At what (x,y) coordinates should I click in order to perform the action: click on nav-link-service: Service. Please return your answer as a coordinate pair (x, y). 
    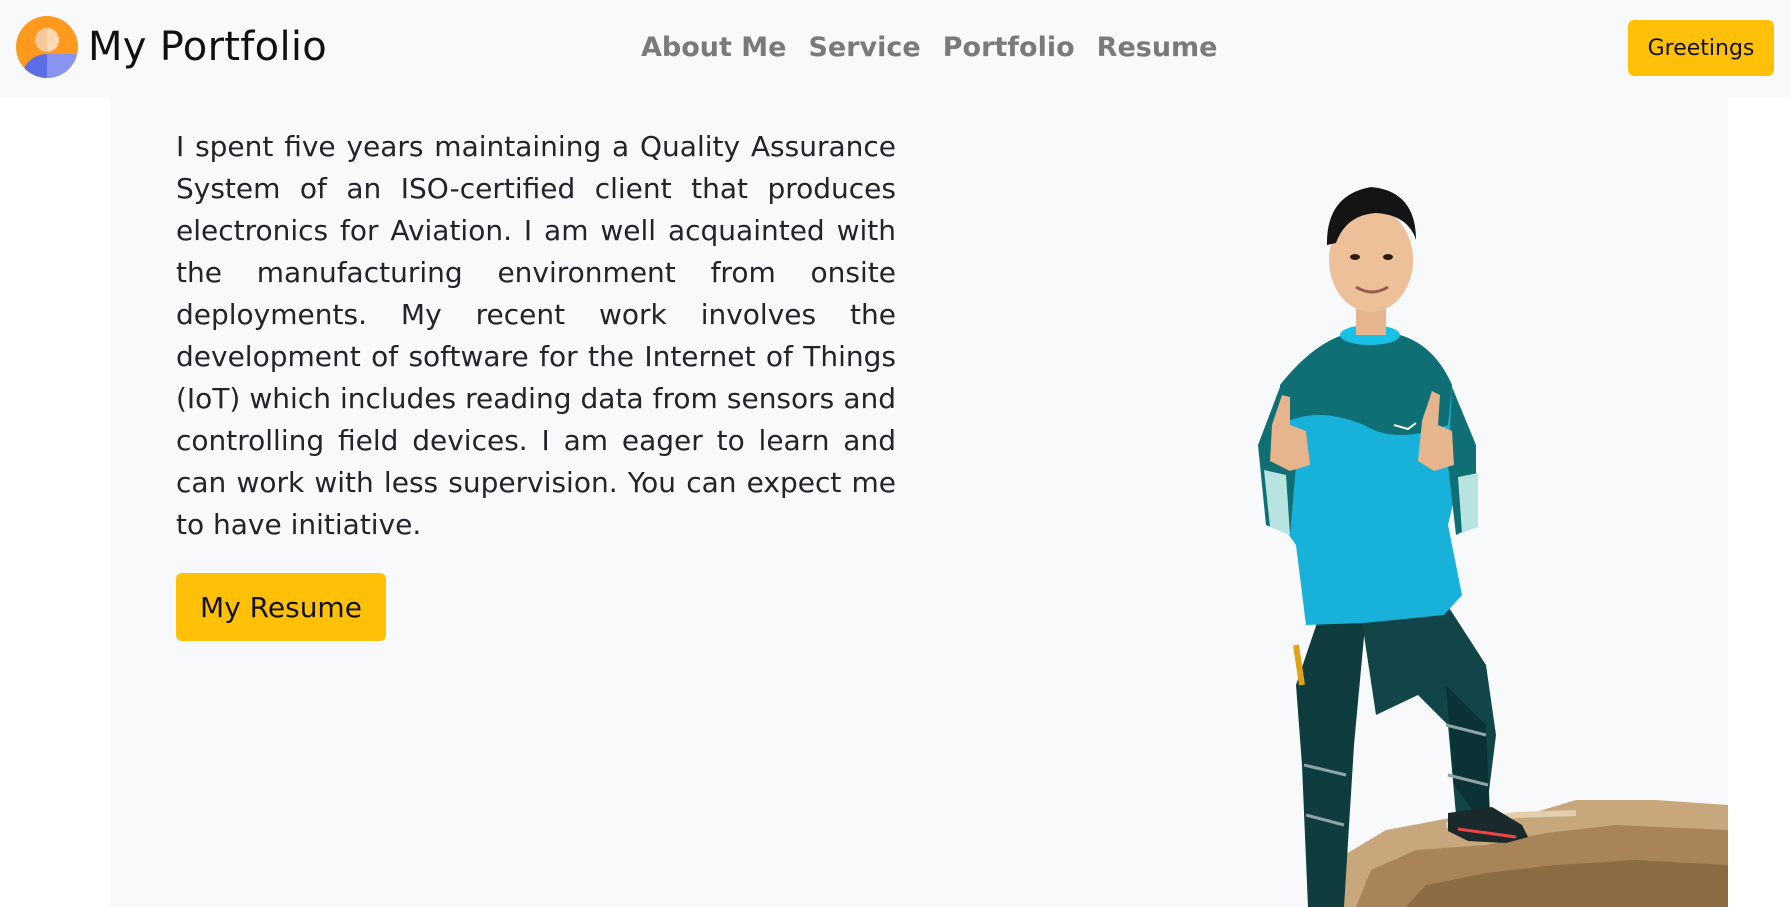
    Looking at the image, I should click on (864, 48).